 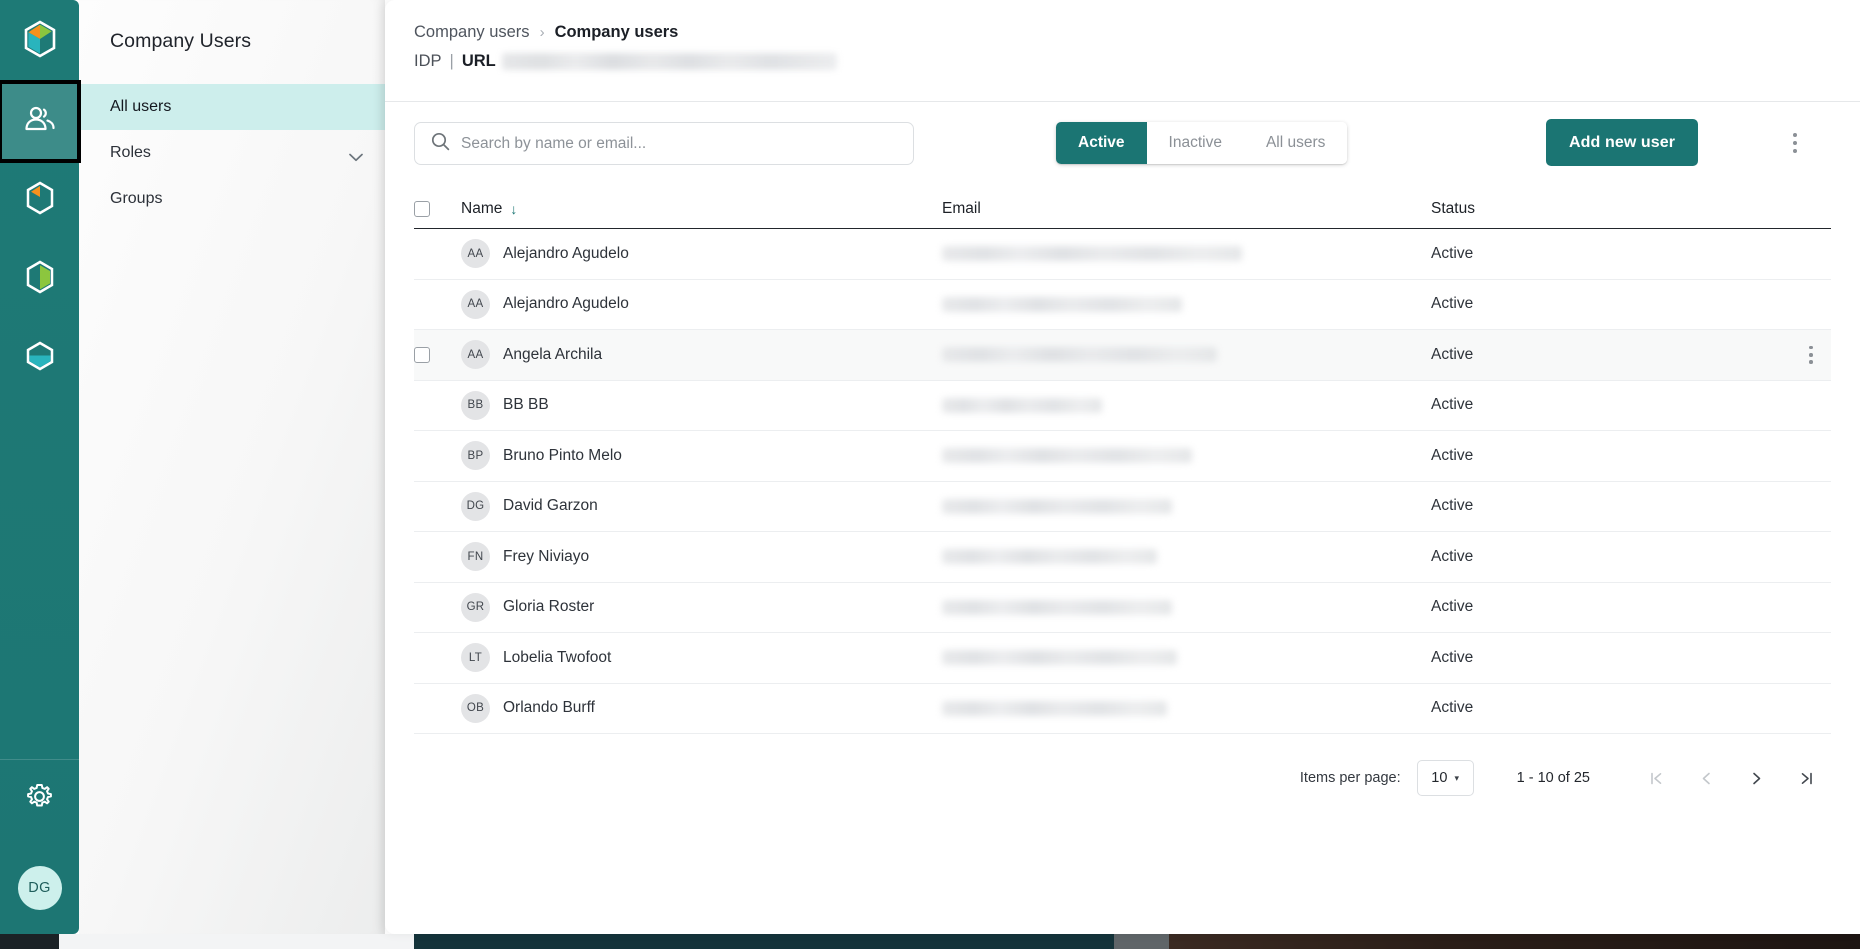 I want to click on users-icon, so click(x=40, y=121).